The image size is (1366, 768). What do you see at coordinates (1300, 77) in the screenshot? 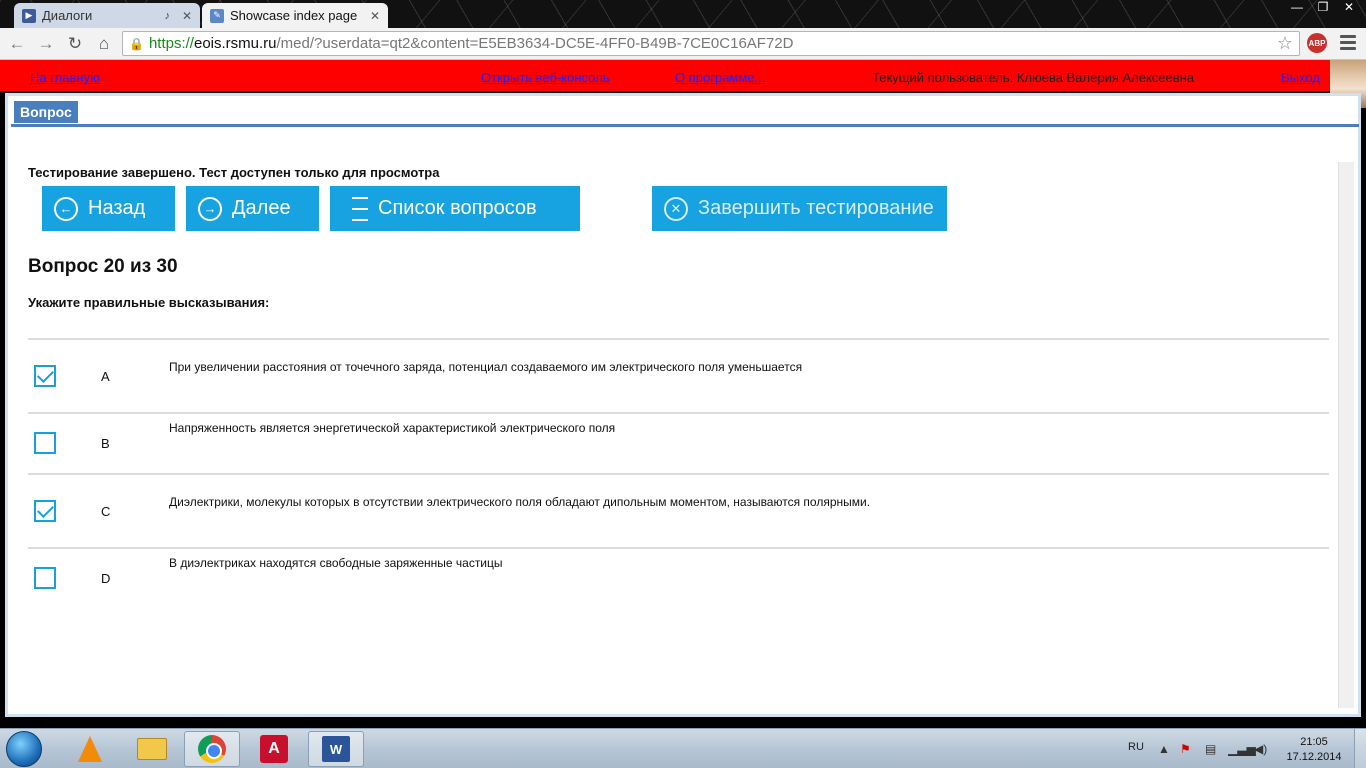
I see `logout-link: Выход` at bounding box center [1300, 77].